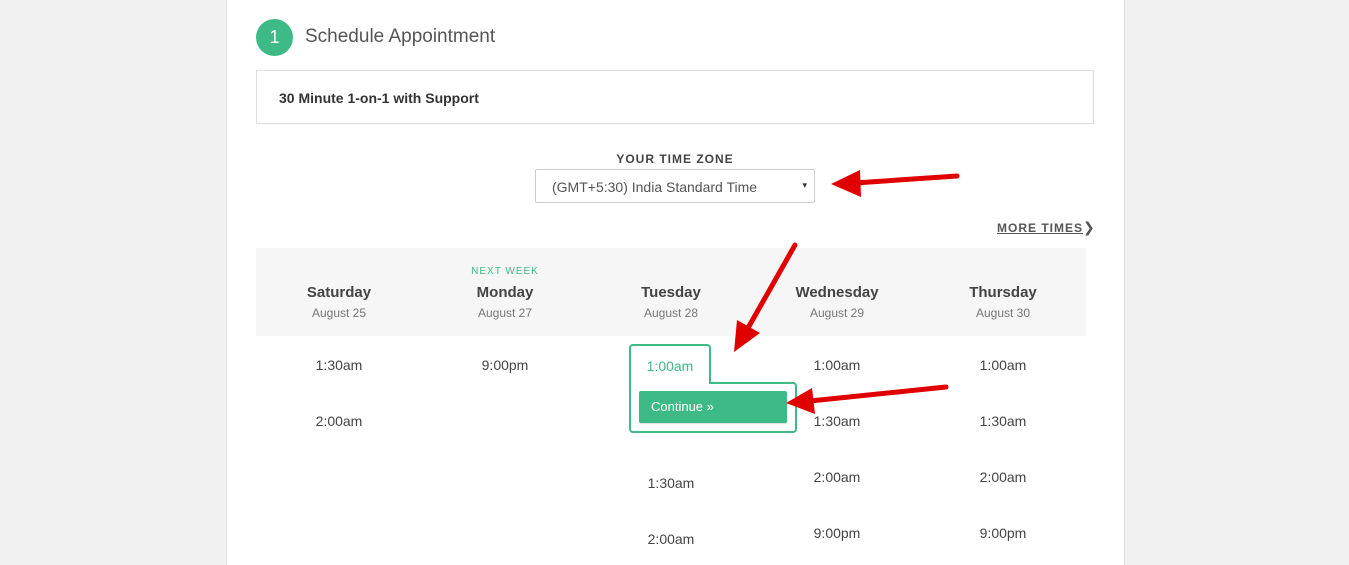  Describe the element at coordinates (867, 399) in the screenshot. I see `annotation-arrow-continue` at that location.